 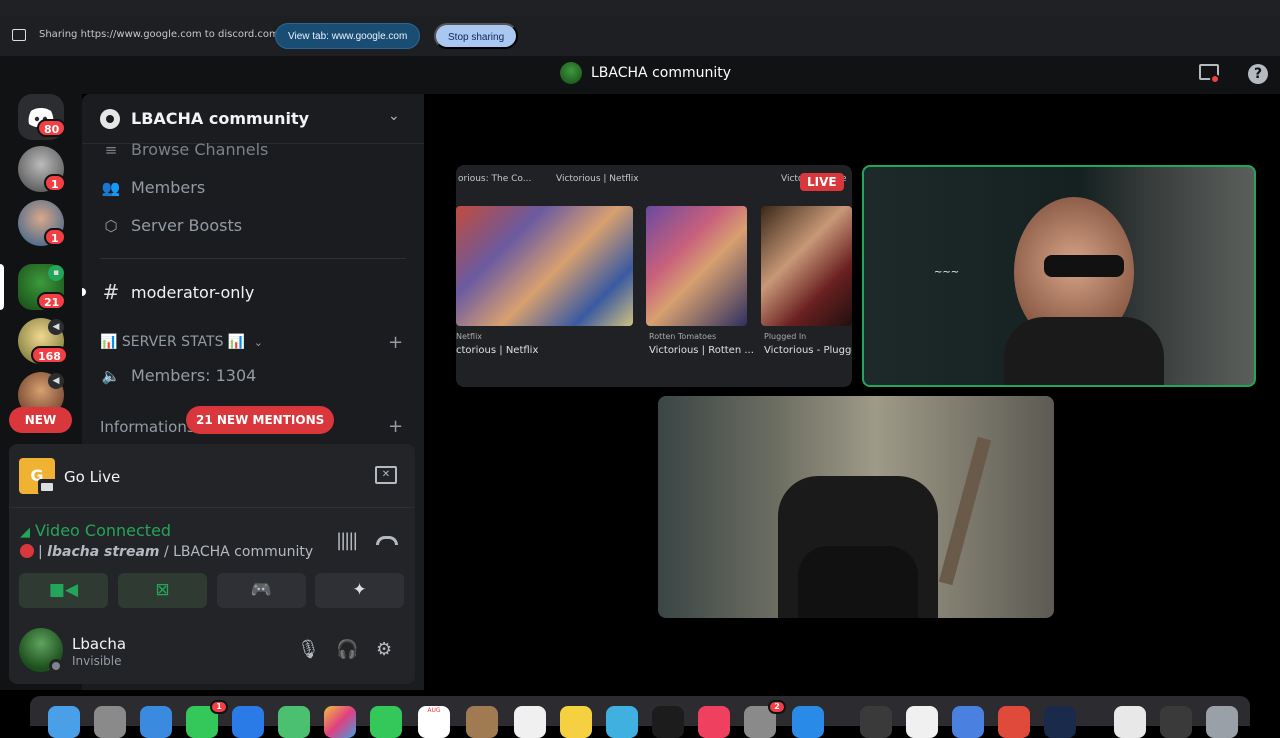 I want to click on stop-streaming-icon: ✕, so click(x=386, y=475).